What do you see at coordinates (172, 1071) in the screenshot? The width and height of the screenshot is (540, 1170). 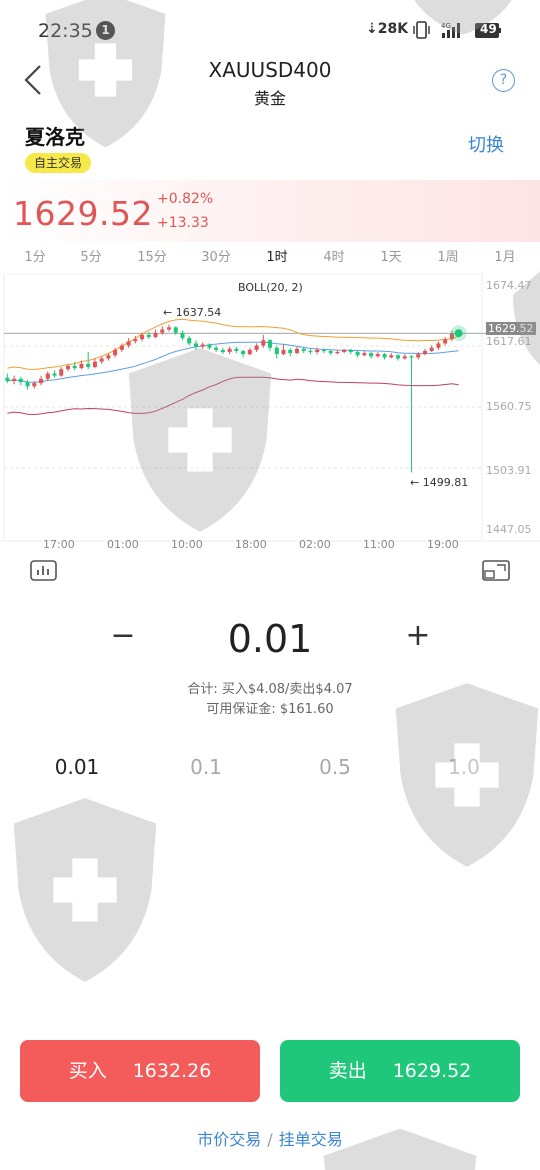 I see `buy-price: 1632.26` at bounding box center [172, 1071].